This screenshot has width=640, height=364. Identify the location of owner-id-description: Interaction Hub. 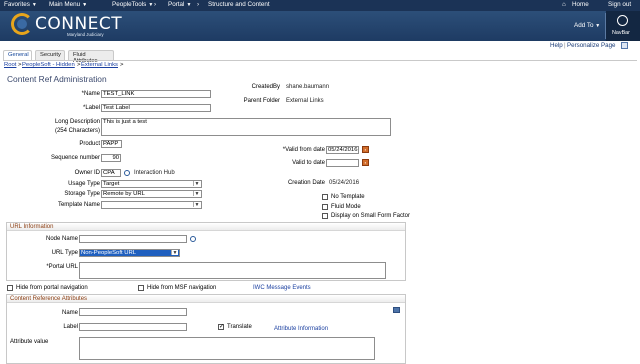
(154, 173).